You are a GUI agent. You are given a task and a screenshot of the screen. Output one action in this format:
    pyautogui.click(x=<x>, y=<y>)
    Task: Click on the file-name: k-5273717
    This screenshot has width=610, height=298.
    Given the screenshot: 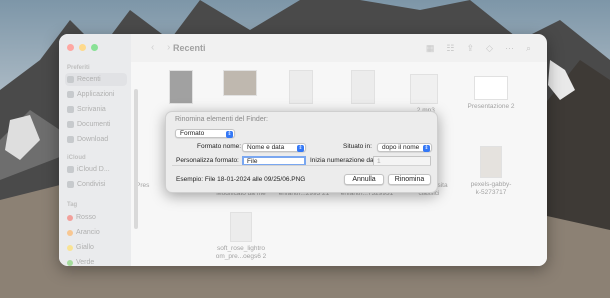 What is the action you would take?
    pyautogui.click(x=491, y=192)
    